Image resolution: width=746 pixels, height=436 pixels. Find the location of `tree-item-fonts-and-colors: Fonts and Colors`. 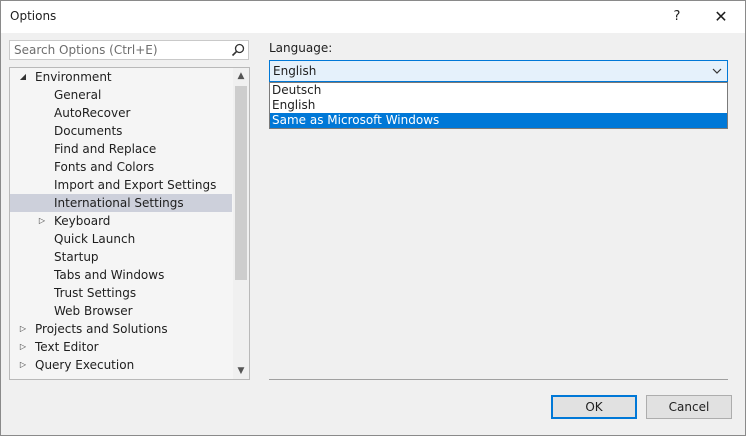

tree-item-fonts-and-colors: Fonts and Colors is located at coordinates (121, 167).